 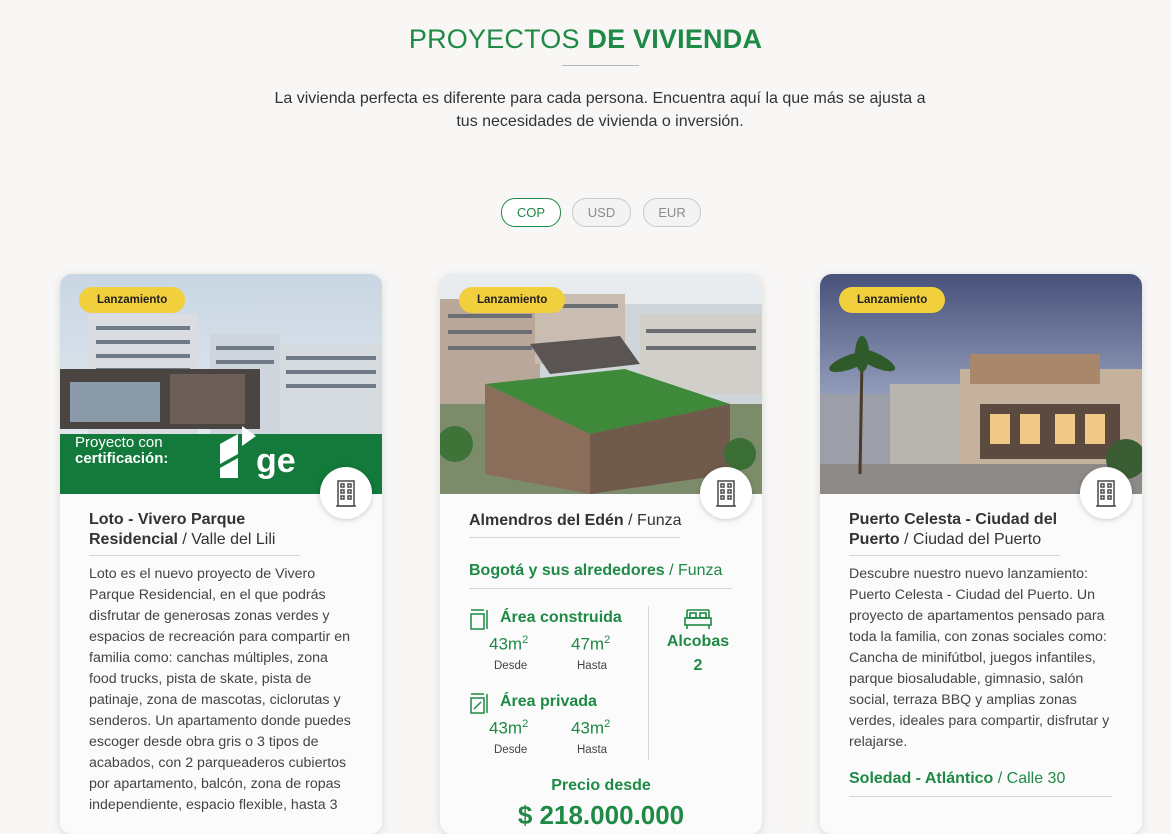 What do you see at coordinates (648, 683) in the screenshot?
I see `vertical-divider` at bounding box center [648, 683].